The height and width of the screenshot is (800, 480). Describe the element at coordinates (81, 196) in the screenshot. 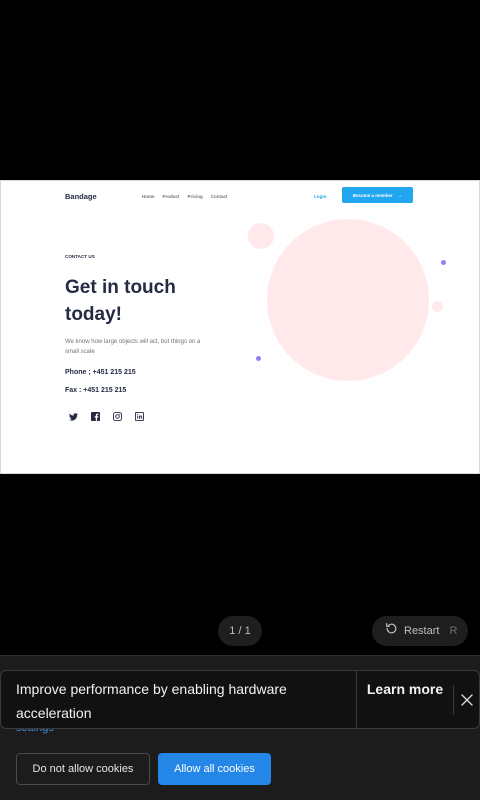

I see `brand-logo: Bandage` at that location.